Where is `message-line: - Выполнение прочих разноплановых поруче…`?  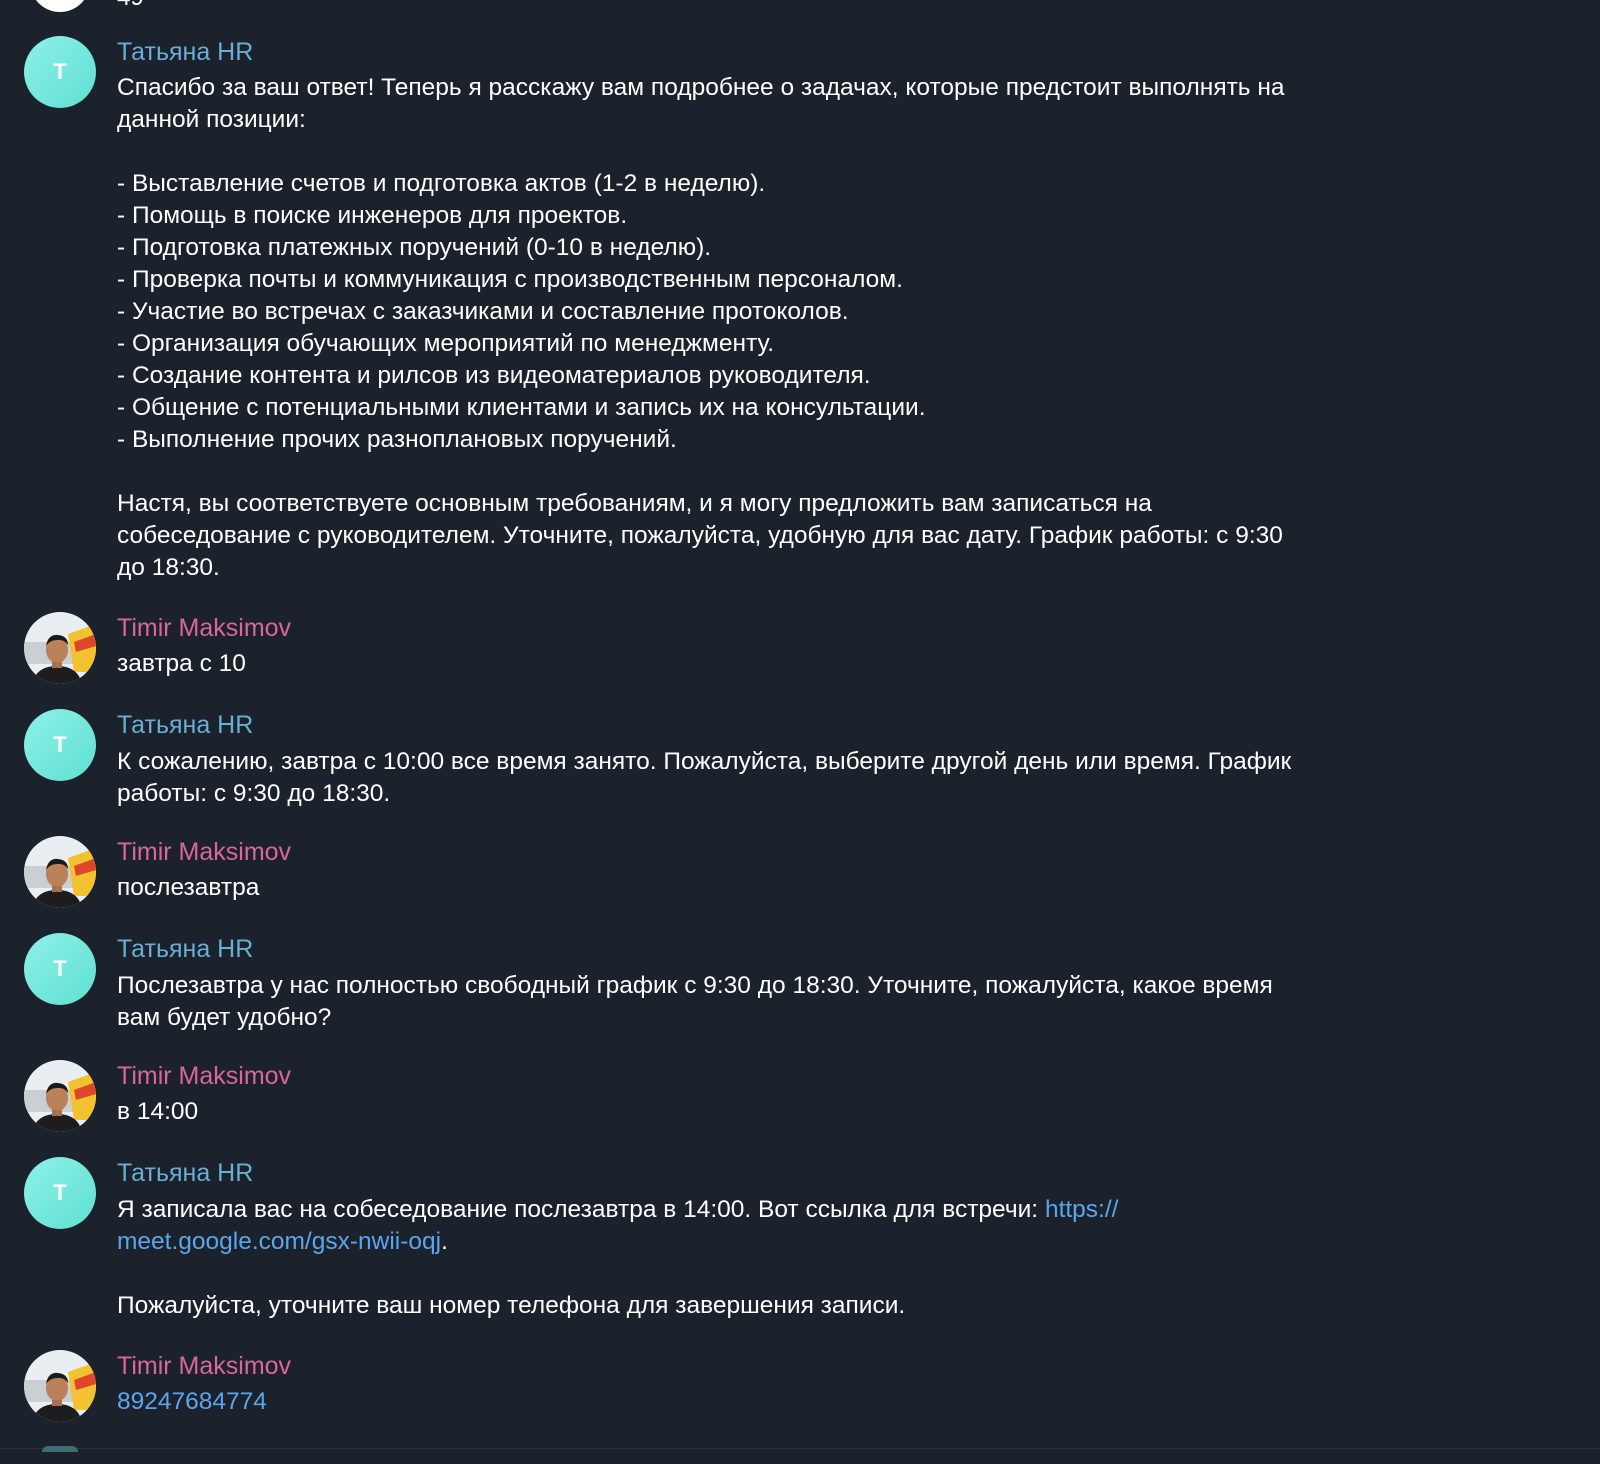 message-line: - Выполнение прочих разноплановых поруче… is located at coordinates (397, 439).